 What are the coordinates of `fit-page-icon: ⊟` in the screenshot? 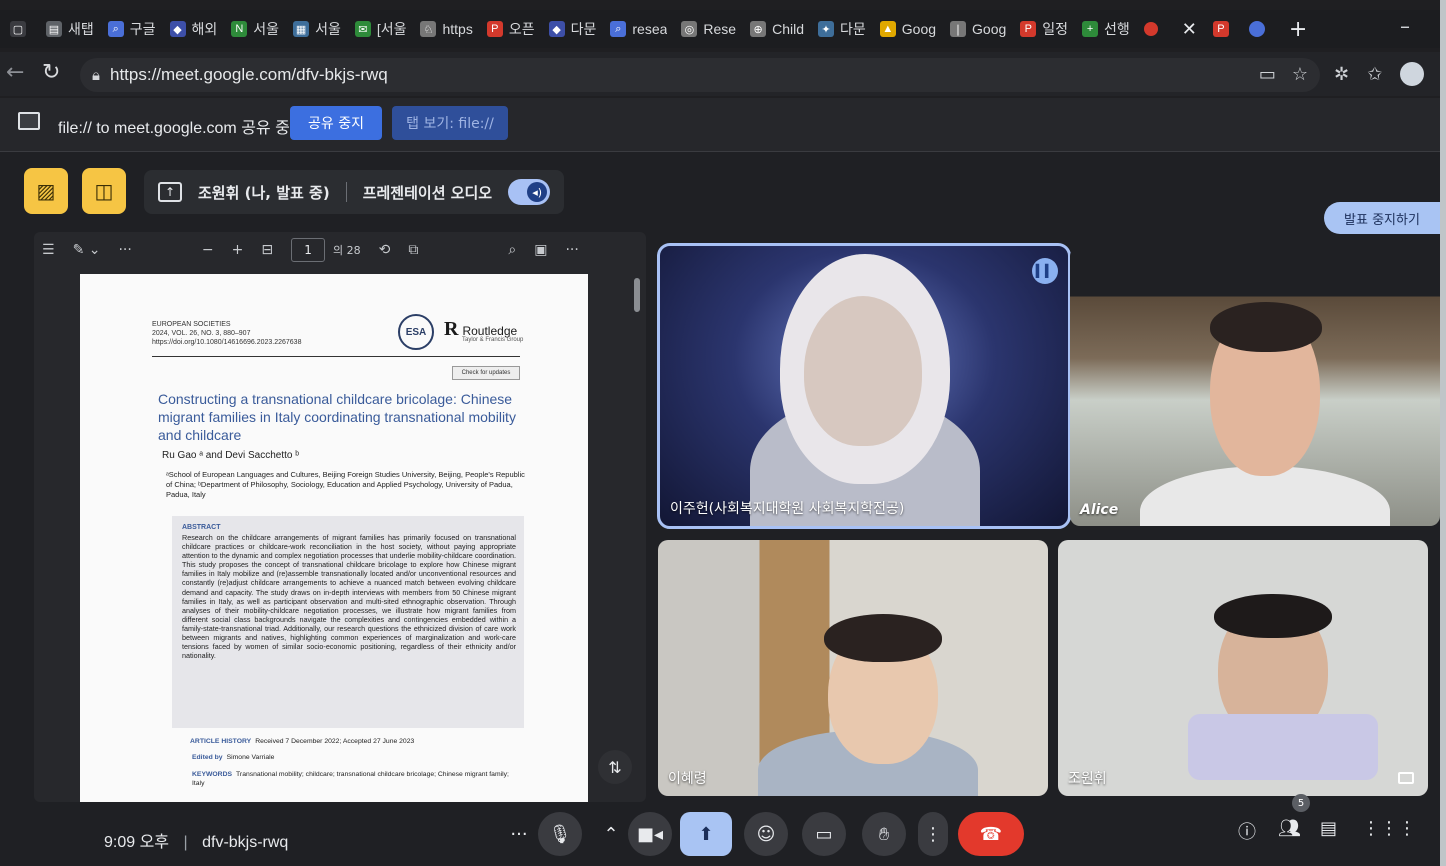 It's located at (267, 250).